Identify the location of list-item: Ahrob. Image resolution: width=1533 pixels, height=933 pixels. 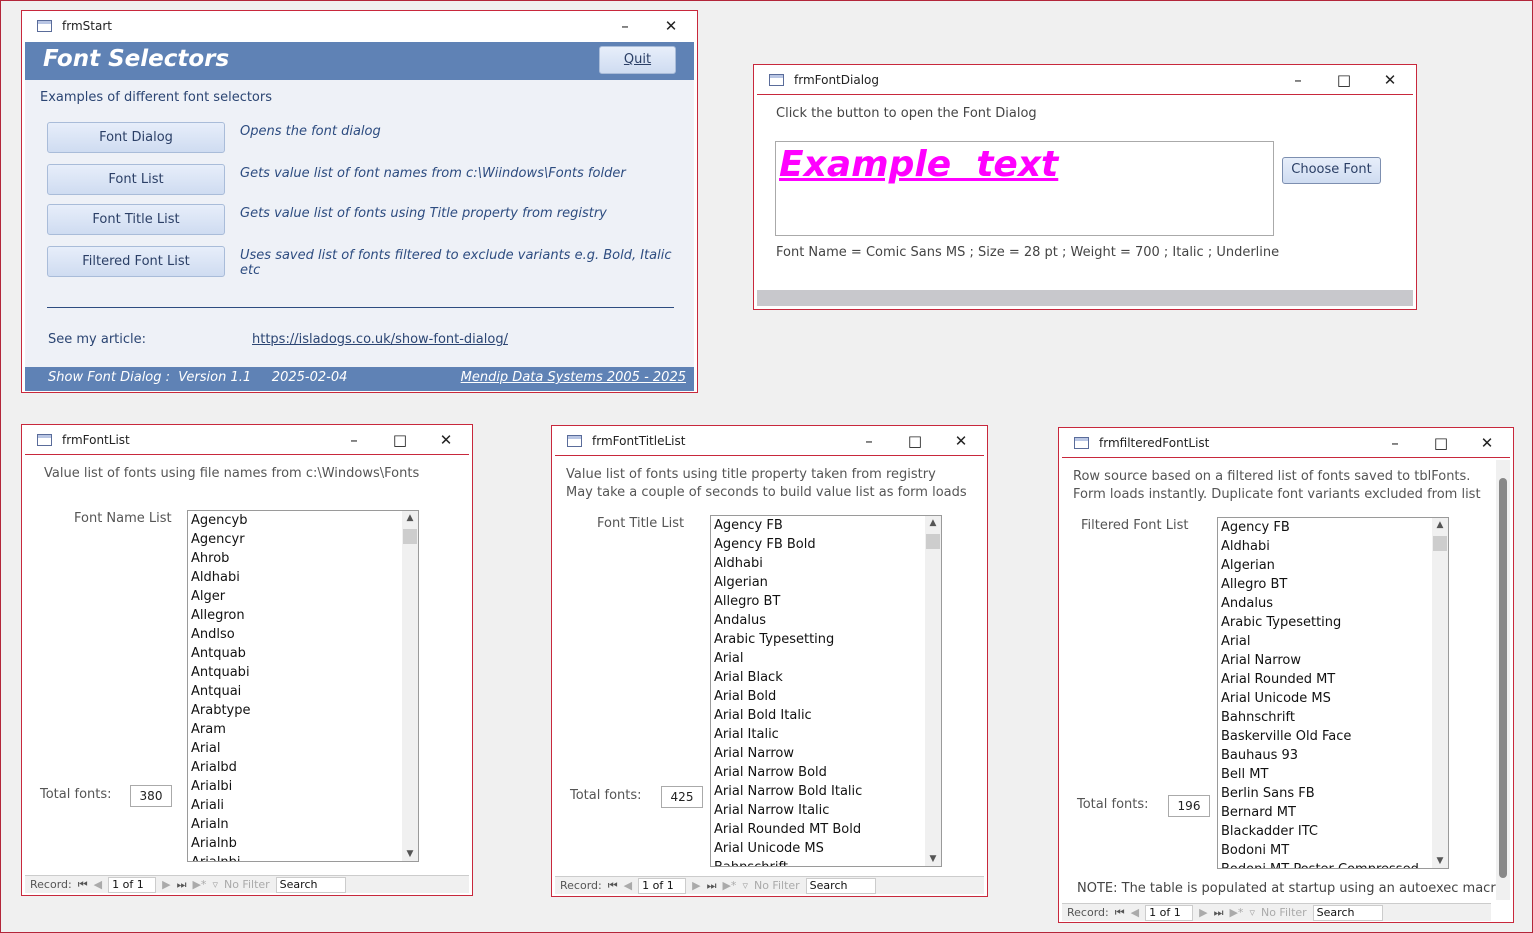
(303, 558).